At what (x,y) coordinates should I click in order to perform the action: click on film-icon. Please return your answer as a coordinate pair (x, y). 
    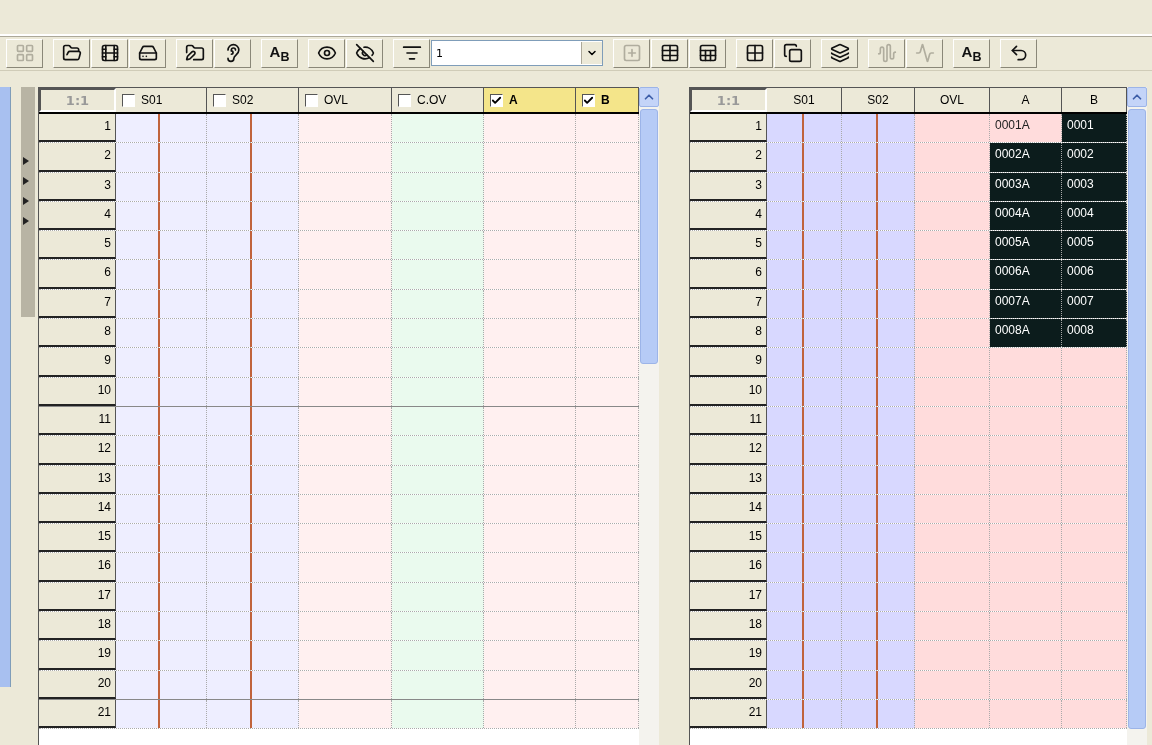
    Looking at the image, I should click on (109, 53).